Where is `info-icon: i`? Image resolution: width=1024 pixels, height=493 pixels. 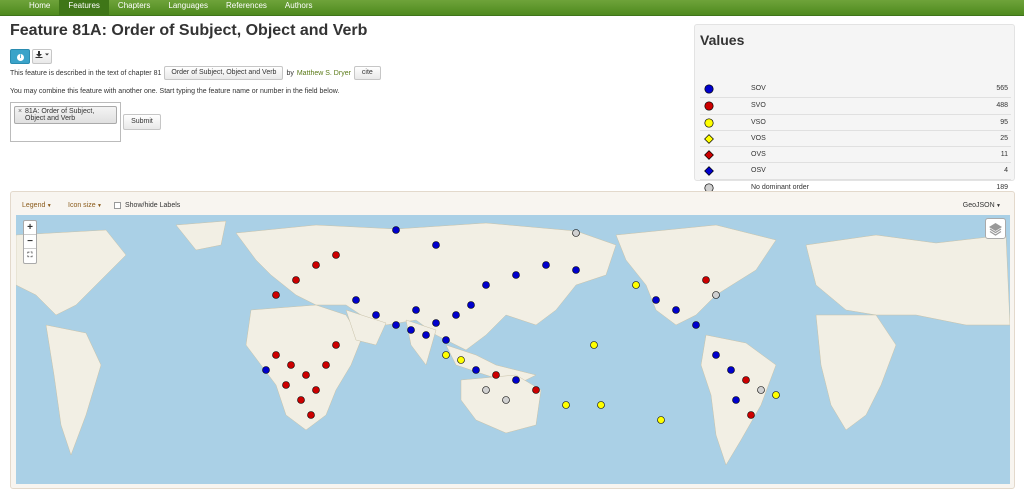 info-icon: i is located at coordinates (20, 57).